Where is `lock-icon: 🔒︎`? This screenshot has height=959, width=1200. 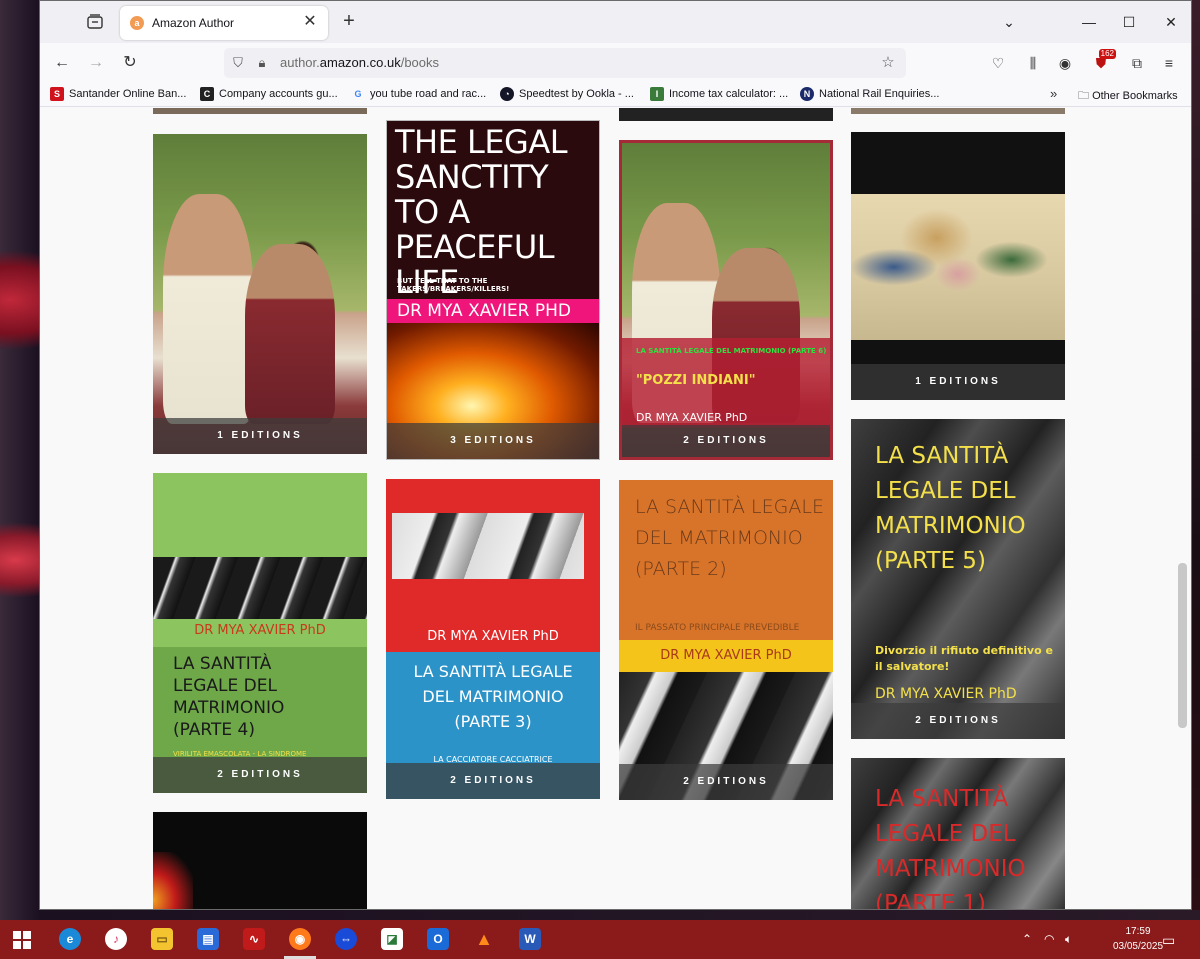 lock-icon: 🔒︎ is located at coordinates (262, 63).